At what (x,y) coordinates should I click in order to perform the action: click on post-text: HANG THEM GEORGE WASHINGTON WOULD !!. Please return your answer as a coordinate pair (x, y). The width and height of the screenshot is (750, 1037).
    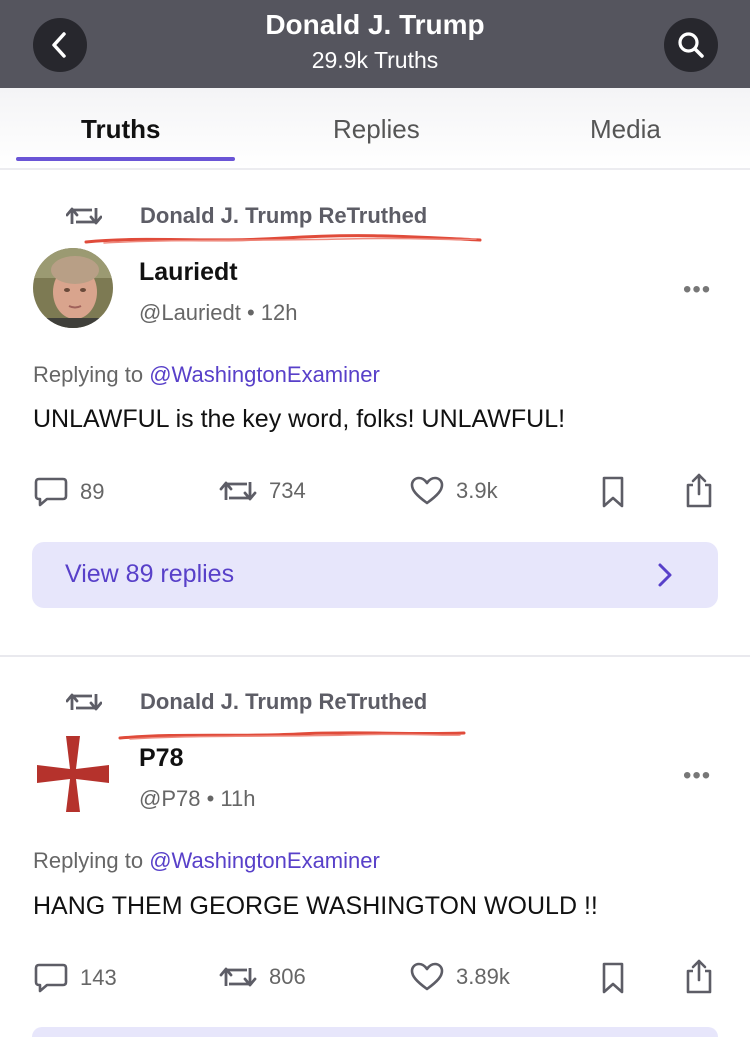
    Looking at the image, I should click on (315, 906).